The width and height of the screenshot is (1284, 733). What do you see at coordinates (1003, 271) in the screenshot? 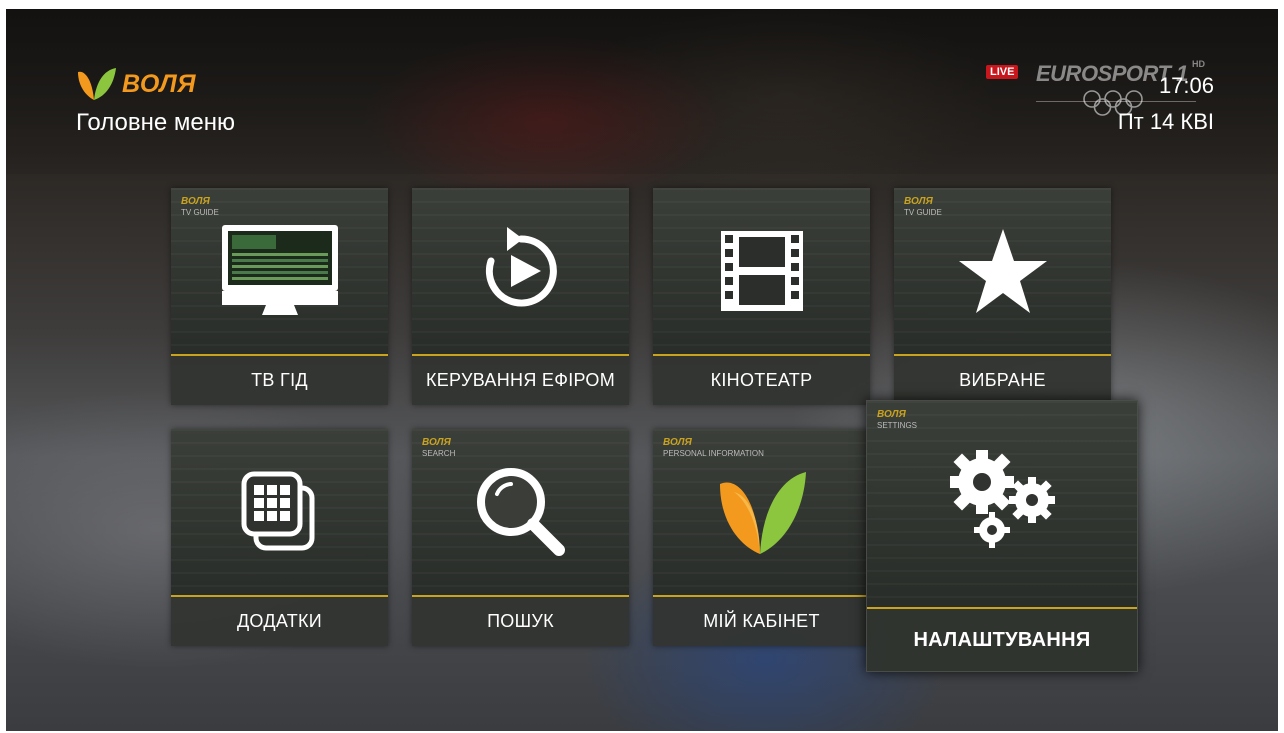
I see `star-icon` at bounding box center [1003, 271].